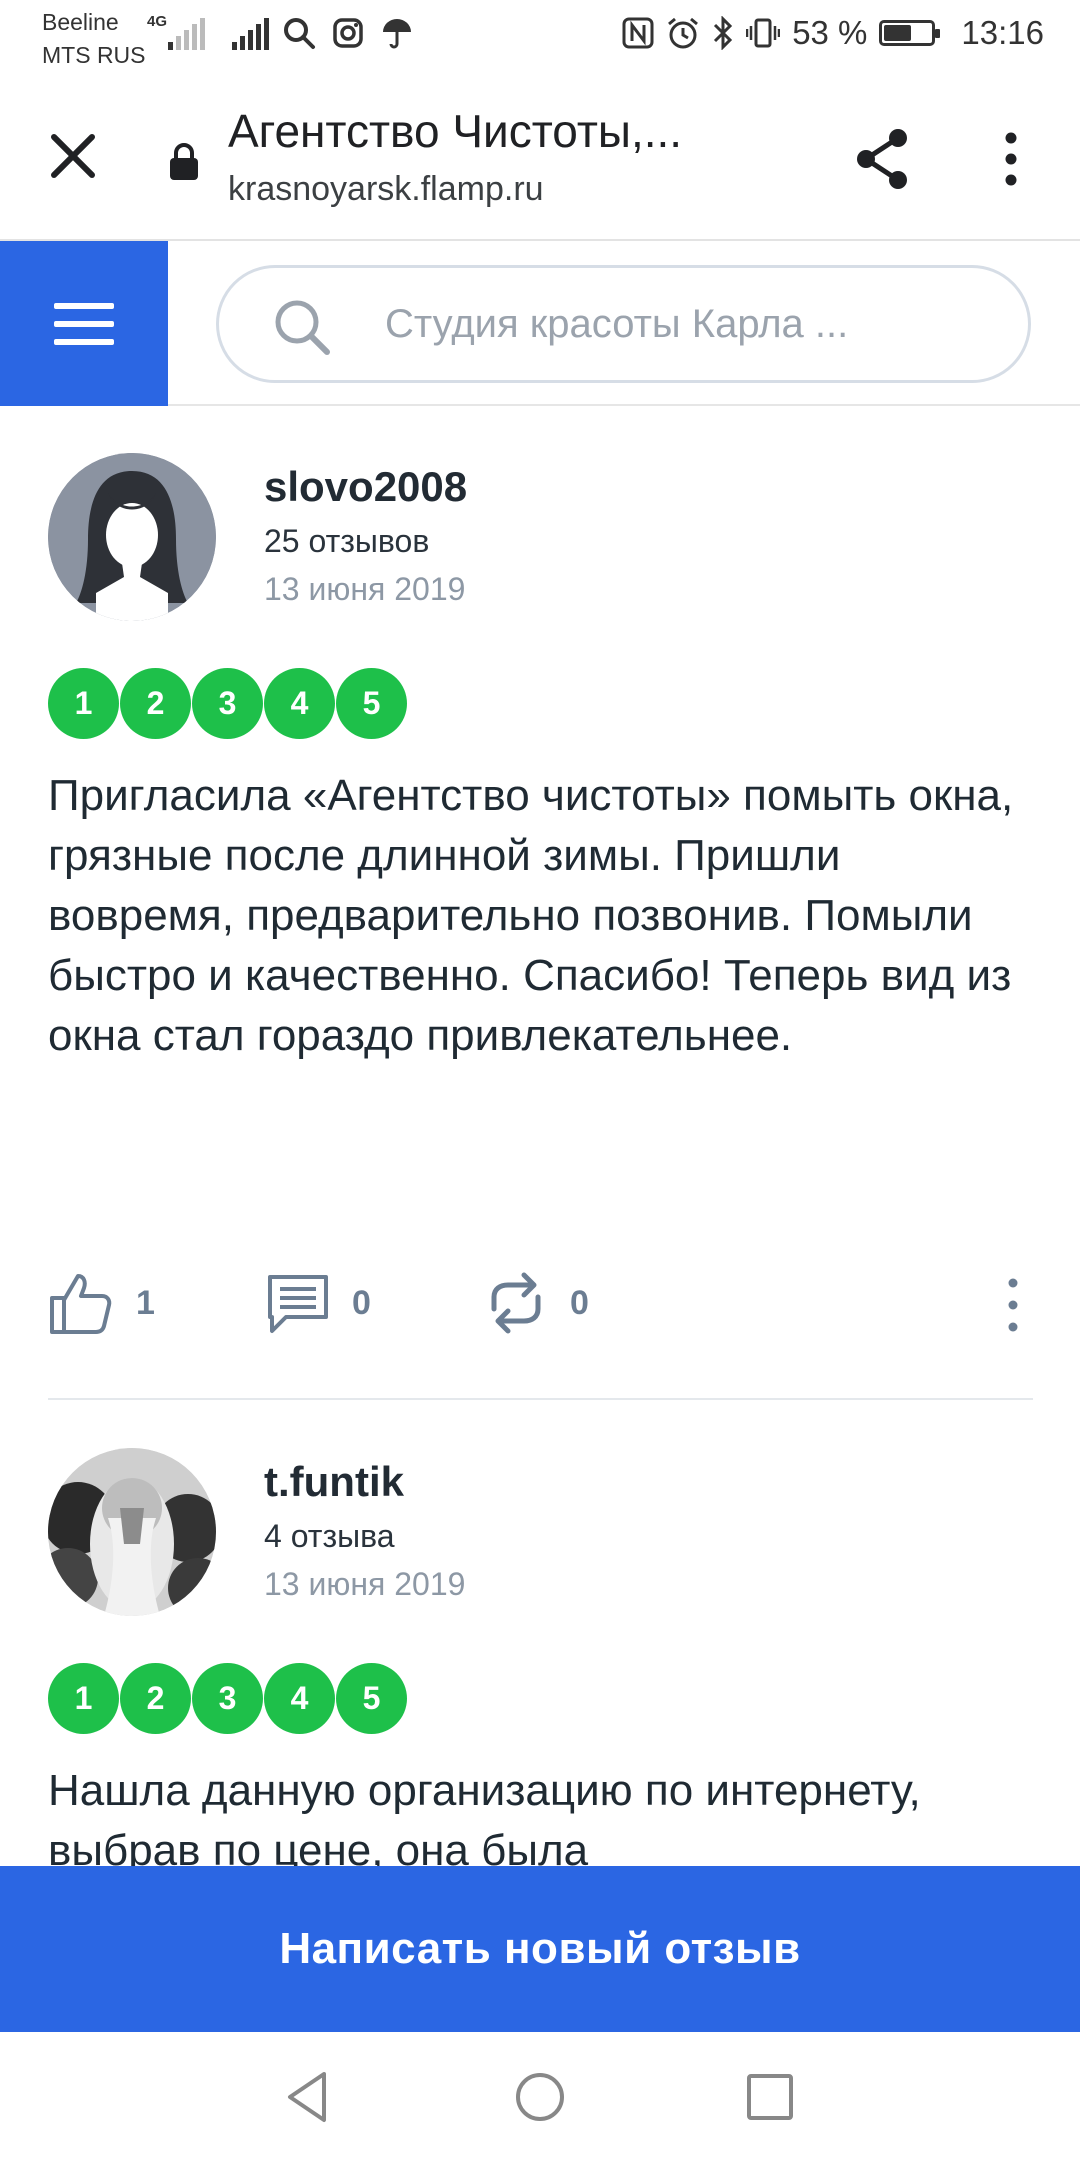  I want to click on close-icon, so click(73, 156).